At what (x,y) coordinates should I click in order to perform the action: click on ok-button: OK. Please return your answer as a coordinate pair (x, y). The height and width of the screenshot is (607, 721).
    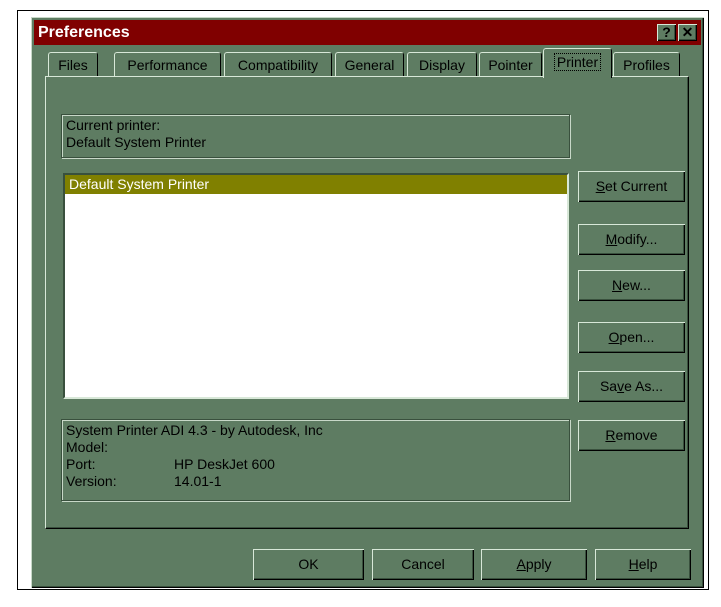
    Looking at the image, I should click on (308, 564).